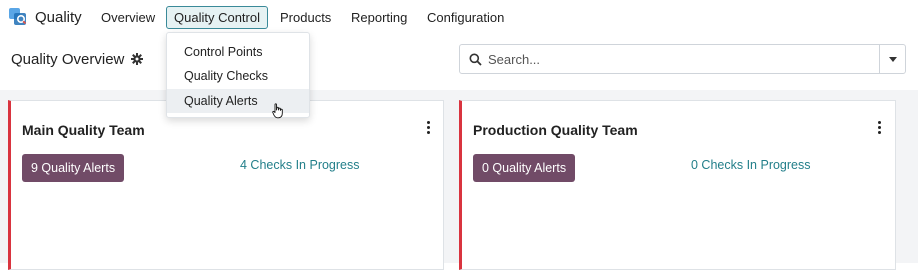  Describe the element at coordinates (305, 17) in the screenshot. I see `menu-products: Products` at that location.